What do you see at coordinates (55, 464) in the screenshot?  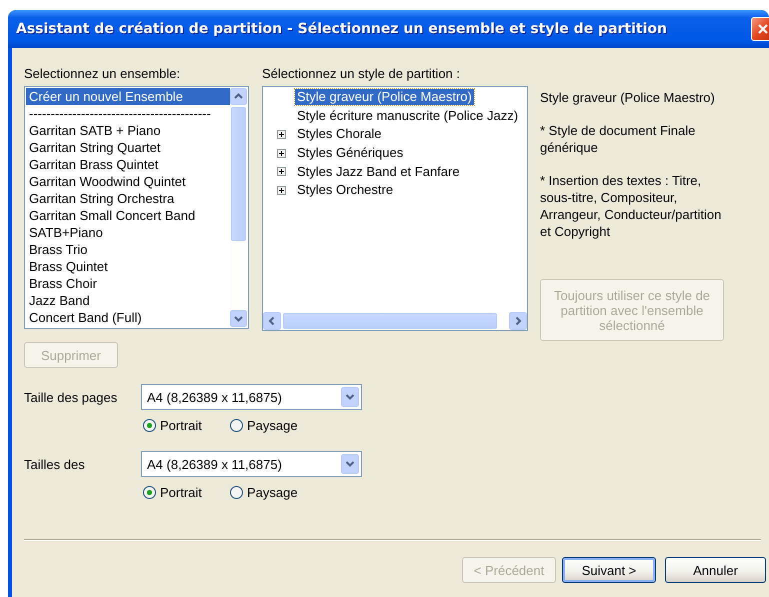 I see `field-label: Tailles des` at bounding box center [55, 464].